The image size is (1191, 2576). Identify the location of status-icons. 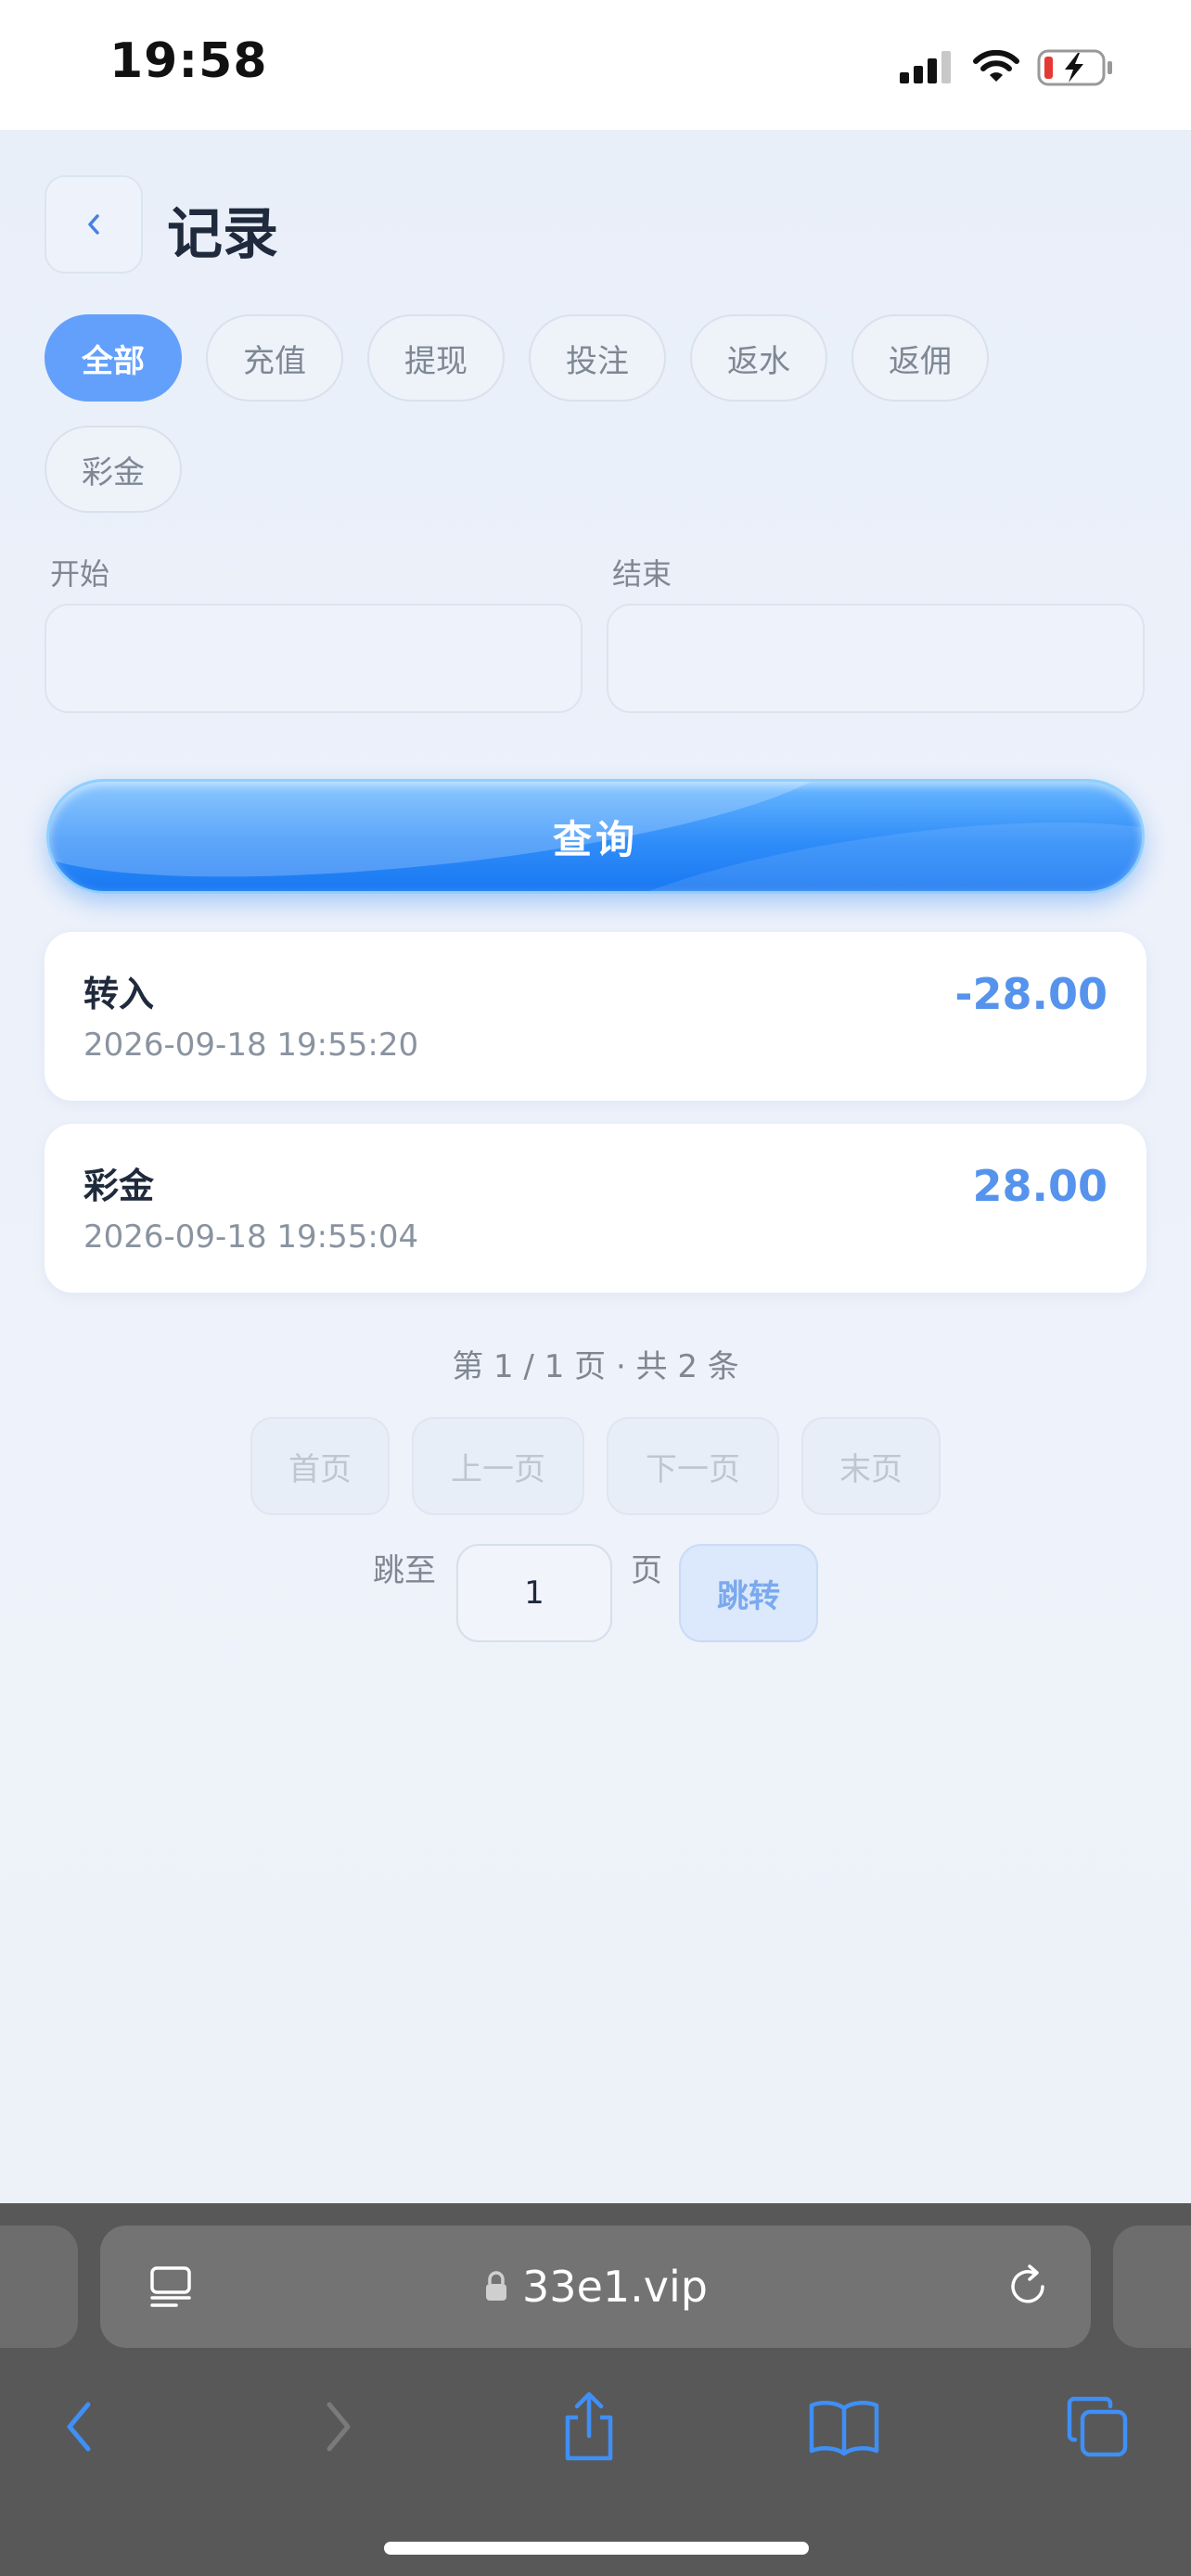
(1007, 68).